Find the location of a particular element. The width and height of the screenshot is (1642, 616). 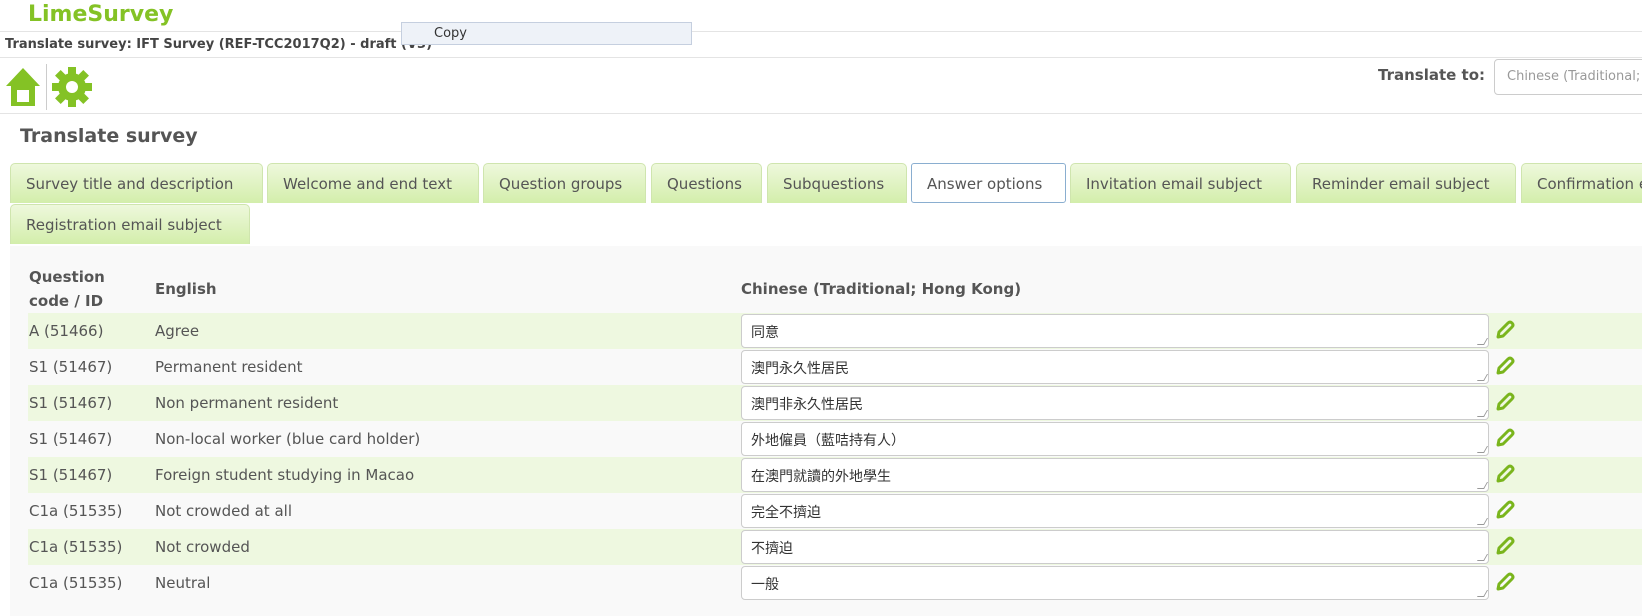

translation-input: 一般 is located at coordinates (1115, 583).